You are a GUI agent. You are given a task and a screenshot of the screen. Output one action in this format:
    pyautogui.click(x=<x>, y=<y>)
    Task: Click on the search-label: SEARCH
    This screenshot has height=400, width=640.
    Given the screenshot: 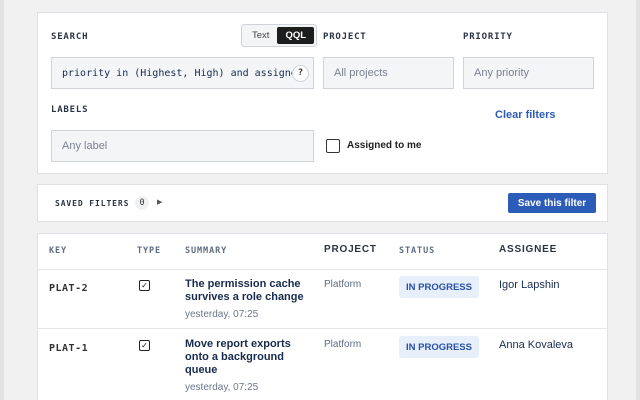 What is the action you would take?
    pyautogui.click(x=70, y=37)
    